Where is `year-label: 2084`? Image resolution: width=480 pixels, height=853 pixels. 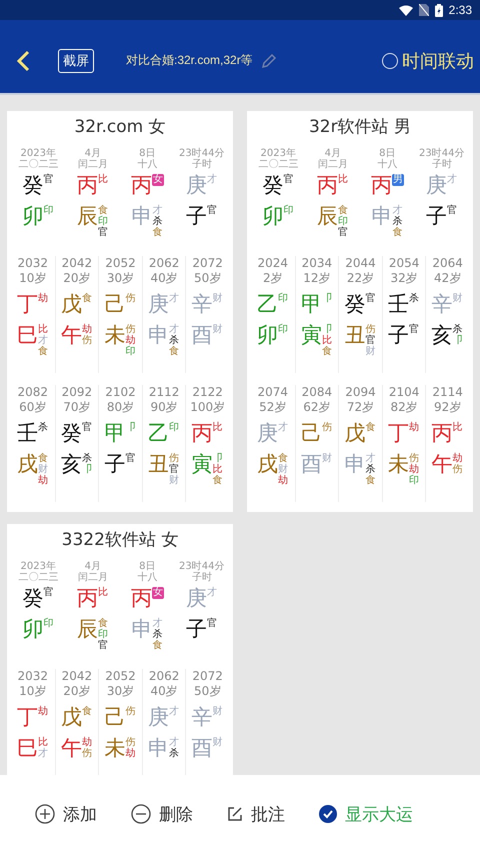 year-label: 2084 is located at coordinates (317, 392).